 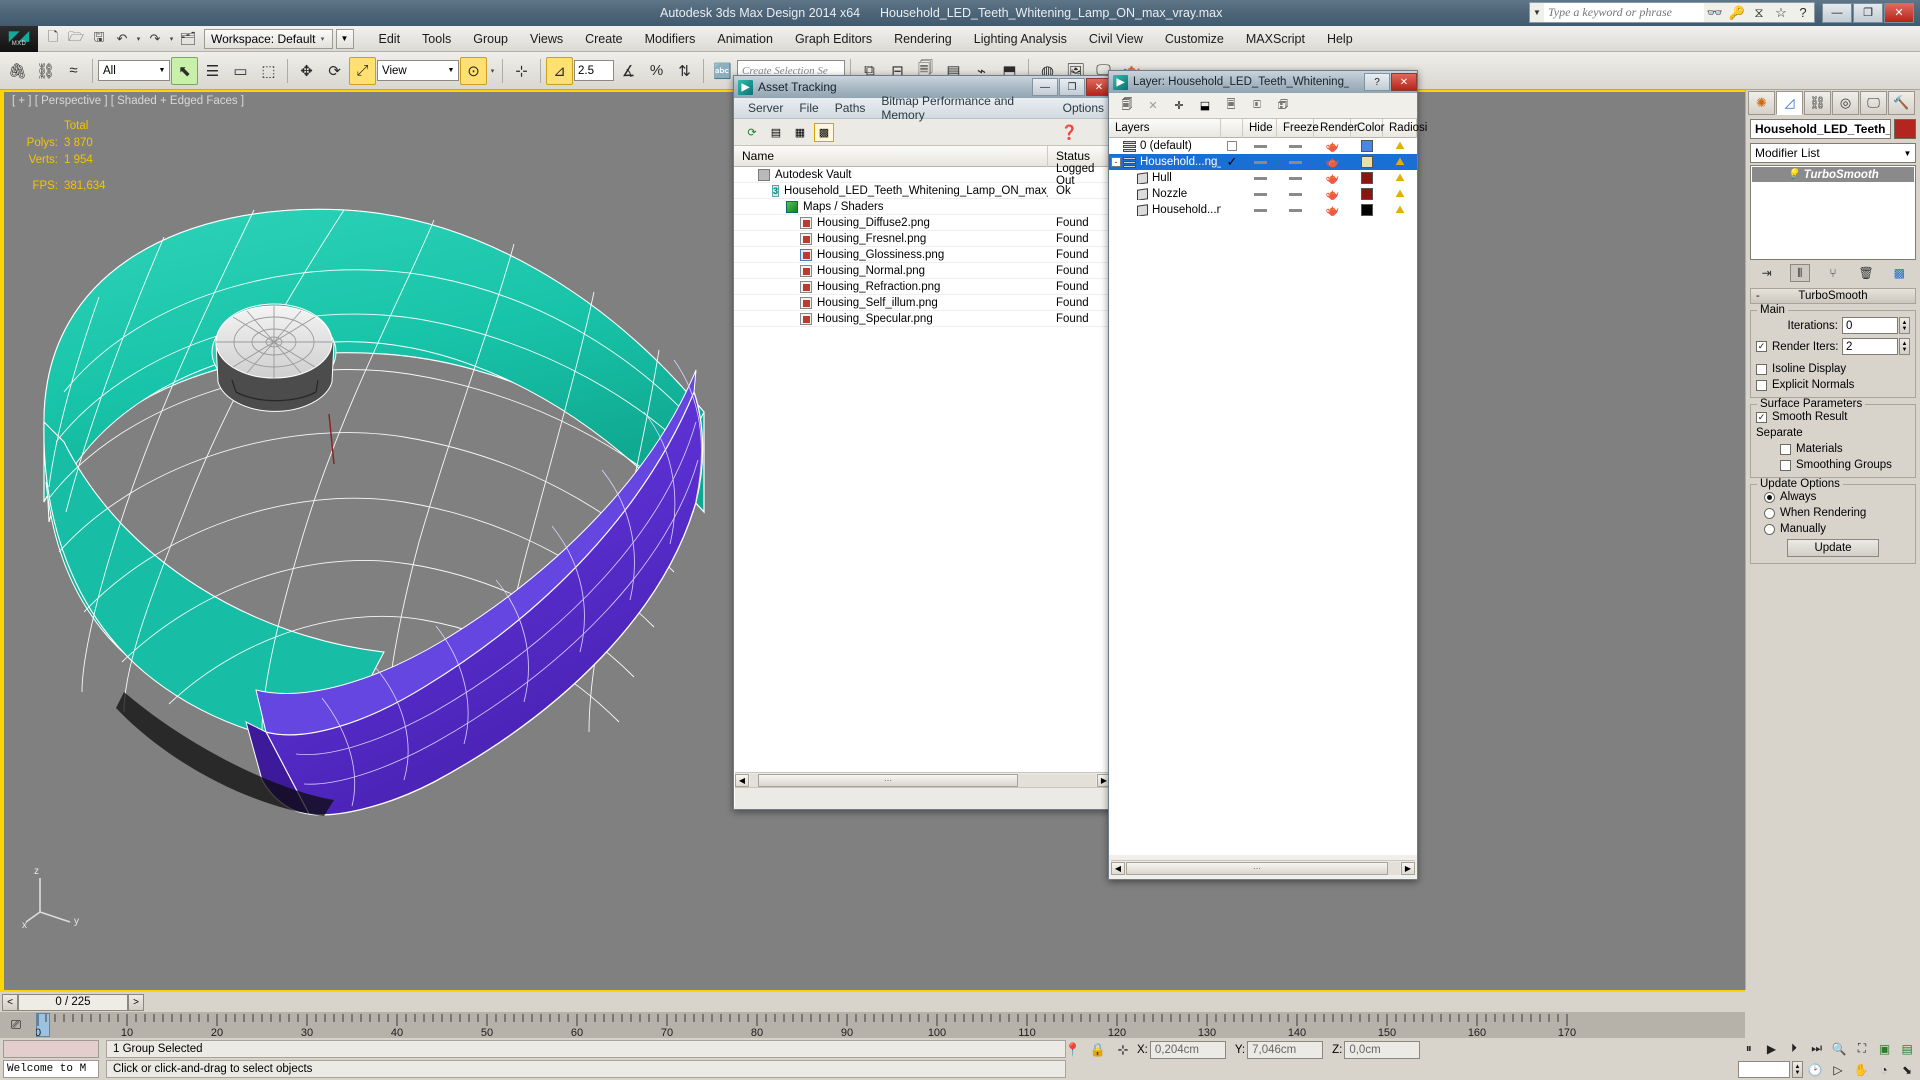 What do you see at coordinates (17, 71) in the screenshot?
I see `select-and-link-icon: 🖇` at bounding box center [17, 71].